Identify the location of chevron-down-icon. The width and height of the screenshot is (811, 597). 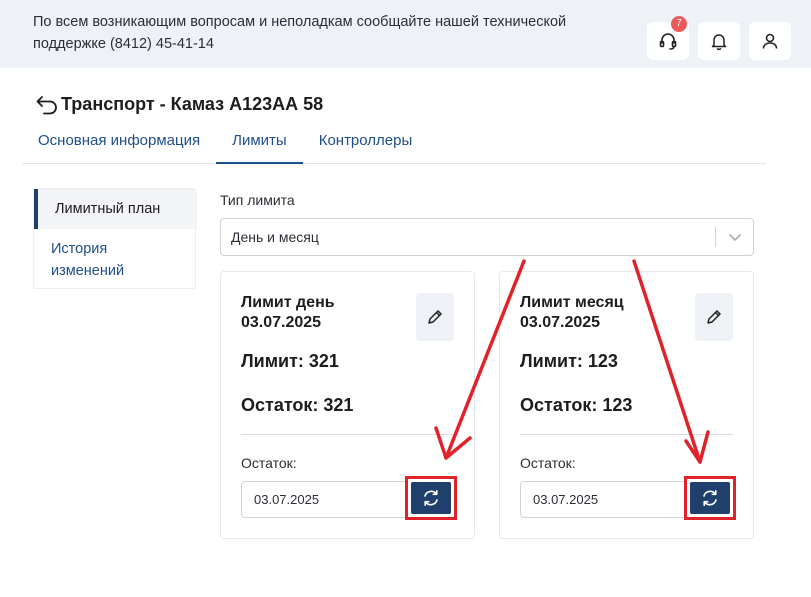
(735, 237).